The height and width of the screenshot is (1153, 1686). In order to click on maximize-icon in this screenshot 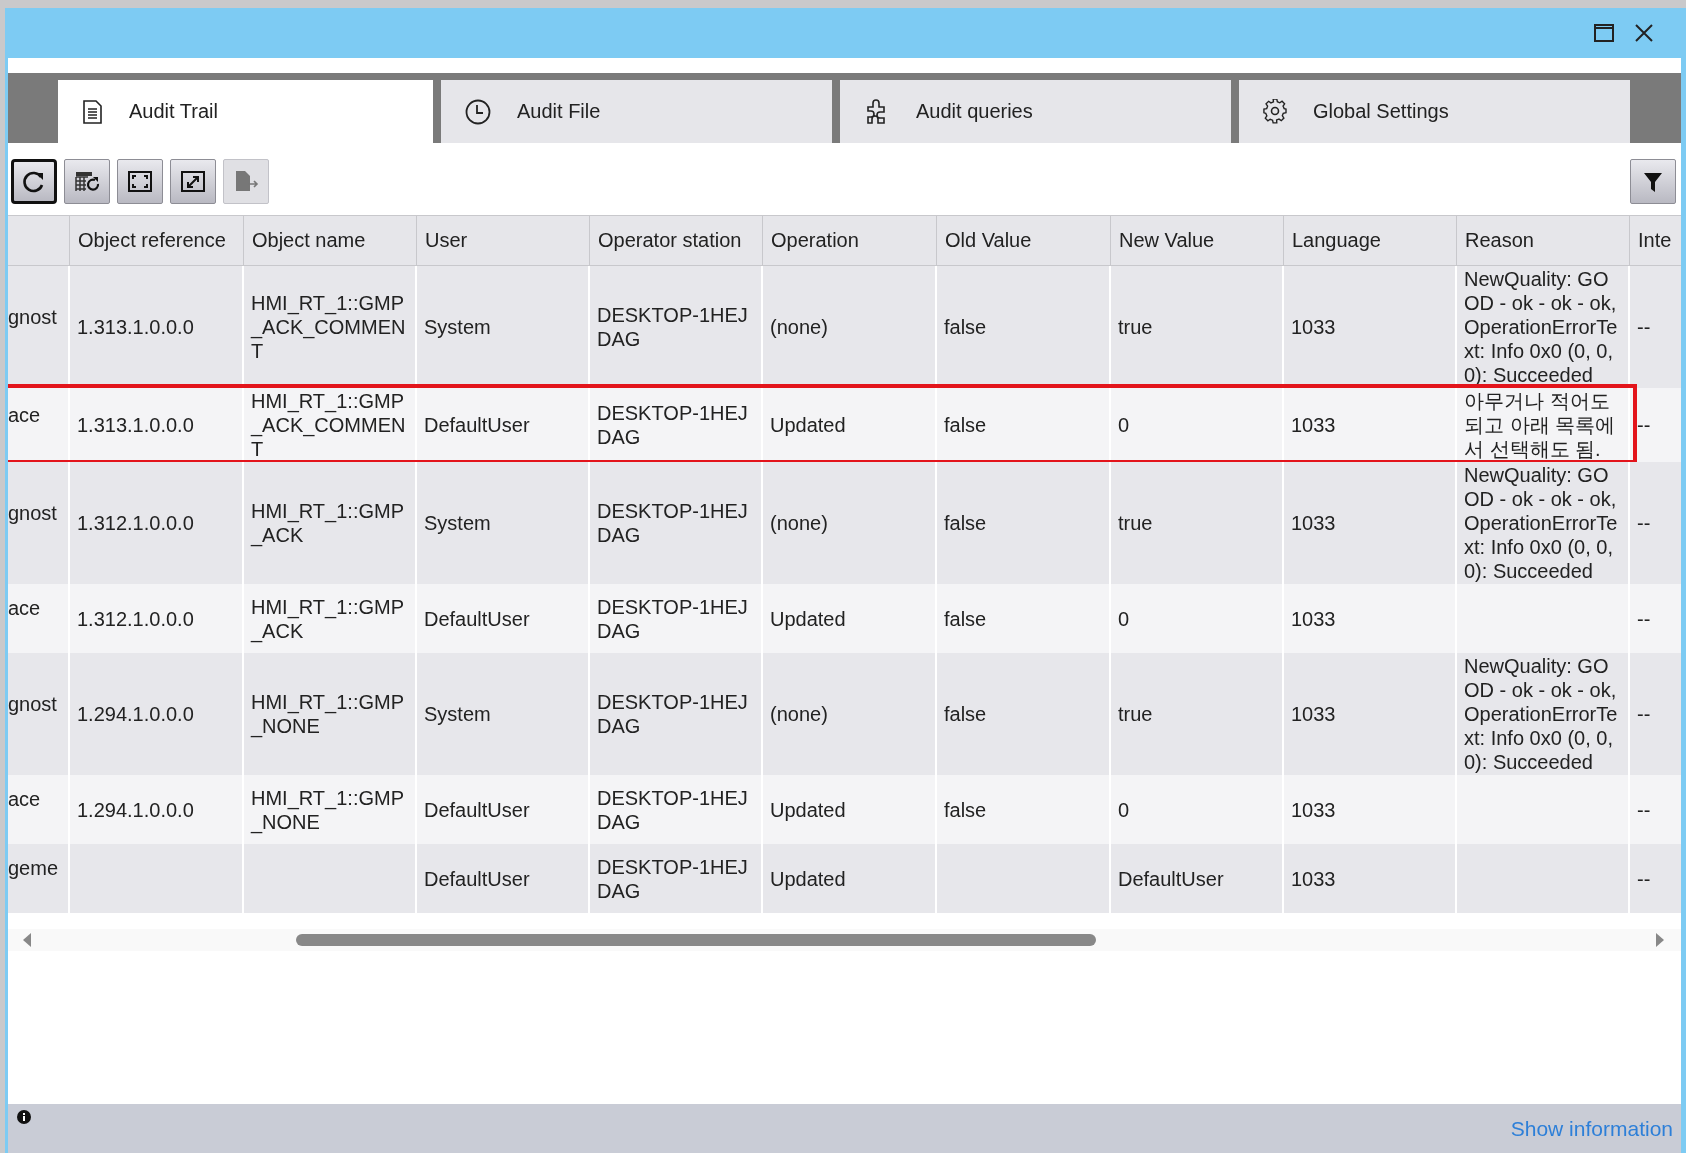, I will do `click(1604, 33)`.